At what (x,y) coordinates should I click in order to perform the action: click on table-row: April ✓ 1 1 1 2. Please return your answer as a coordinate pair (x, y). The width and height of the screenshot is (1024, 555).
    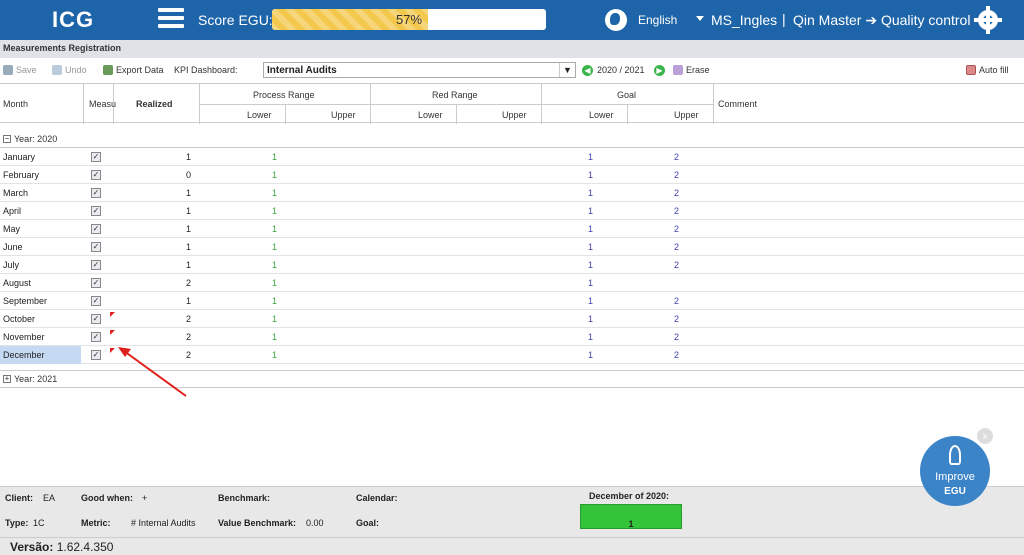
    Looking at the image, I should click on (512, 211).